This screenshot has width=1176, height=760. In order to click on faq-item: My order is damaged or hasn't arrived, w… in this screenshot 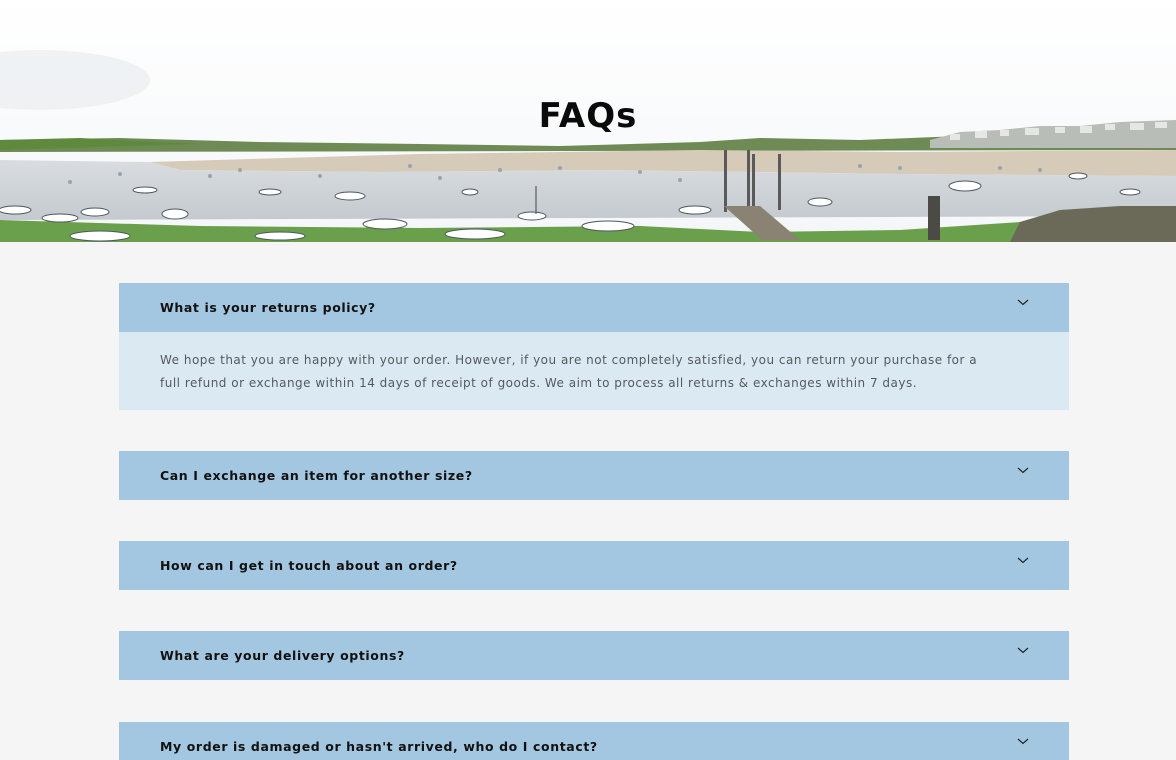, I will do `click(594, 741)`.